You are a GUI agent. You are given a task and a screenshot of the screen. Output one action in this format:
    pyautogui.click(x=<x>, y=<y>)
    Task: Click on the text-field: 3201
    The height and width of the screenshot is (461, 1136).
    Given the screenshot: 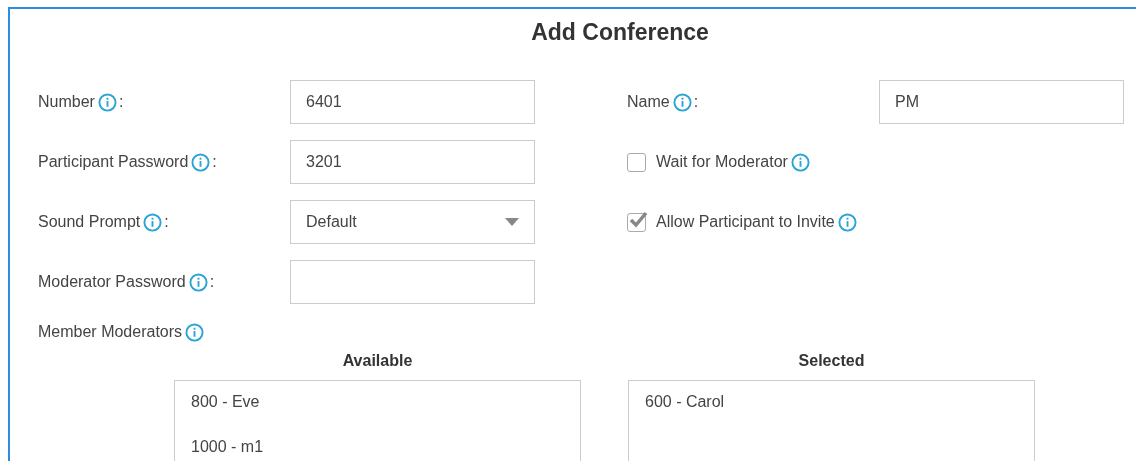 What is the action you would take?
    pyautogui.click(x=412, y=162)
    